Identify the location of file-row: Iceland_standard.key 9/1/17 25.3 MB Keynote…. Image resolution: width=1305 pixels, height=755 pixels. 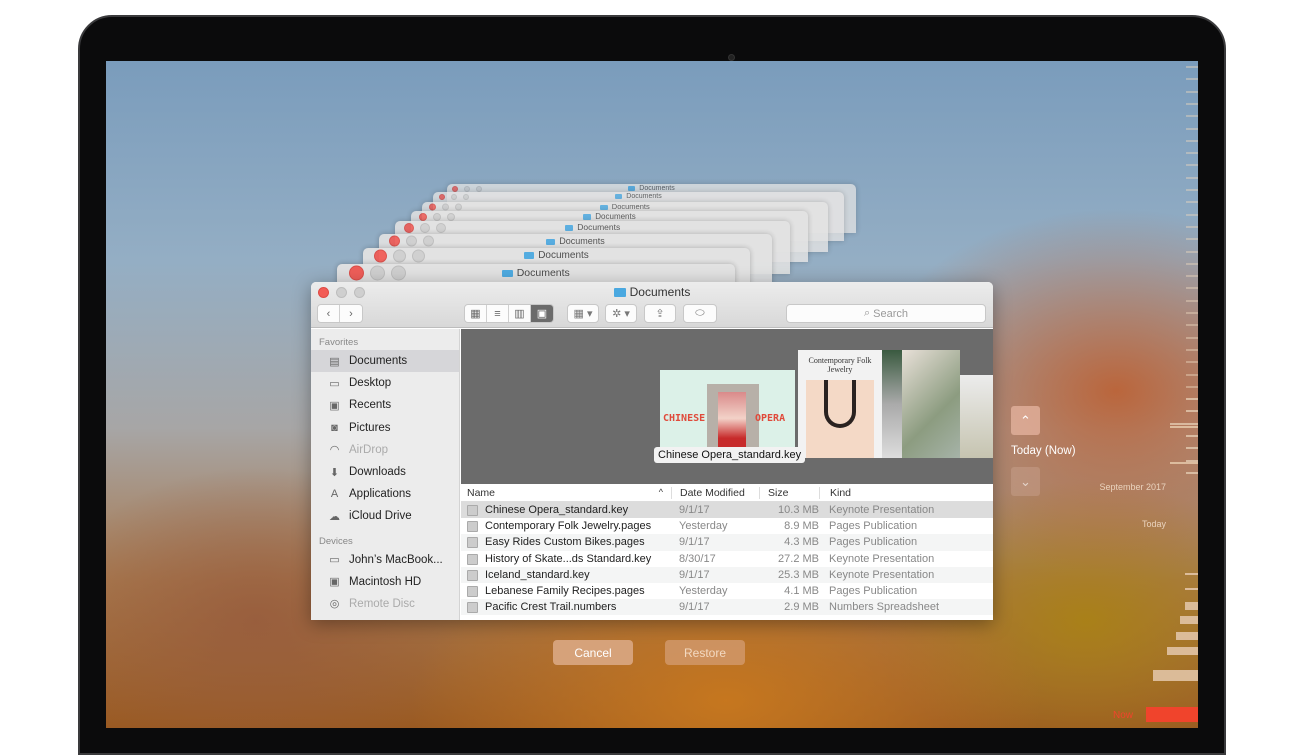
(727, 574).